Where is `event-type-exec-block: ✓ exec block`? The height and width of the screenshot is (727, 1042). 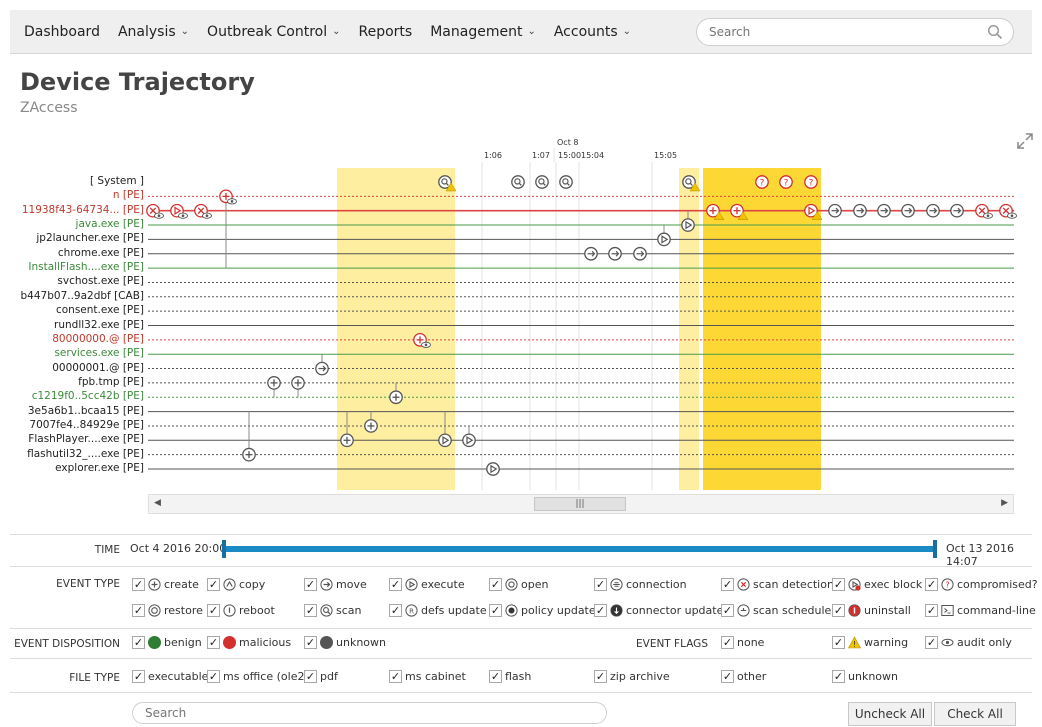
event-type-exec-block: ✓ exec block is located at coordinates (877, 584).